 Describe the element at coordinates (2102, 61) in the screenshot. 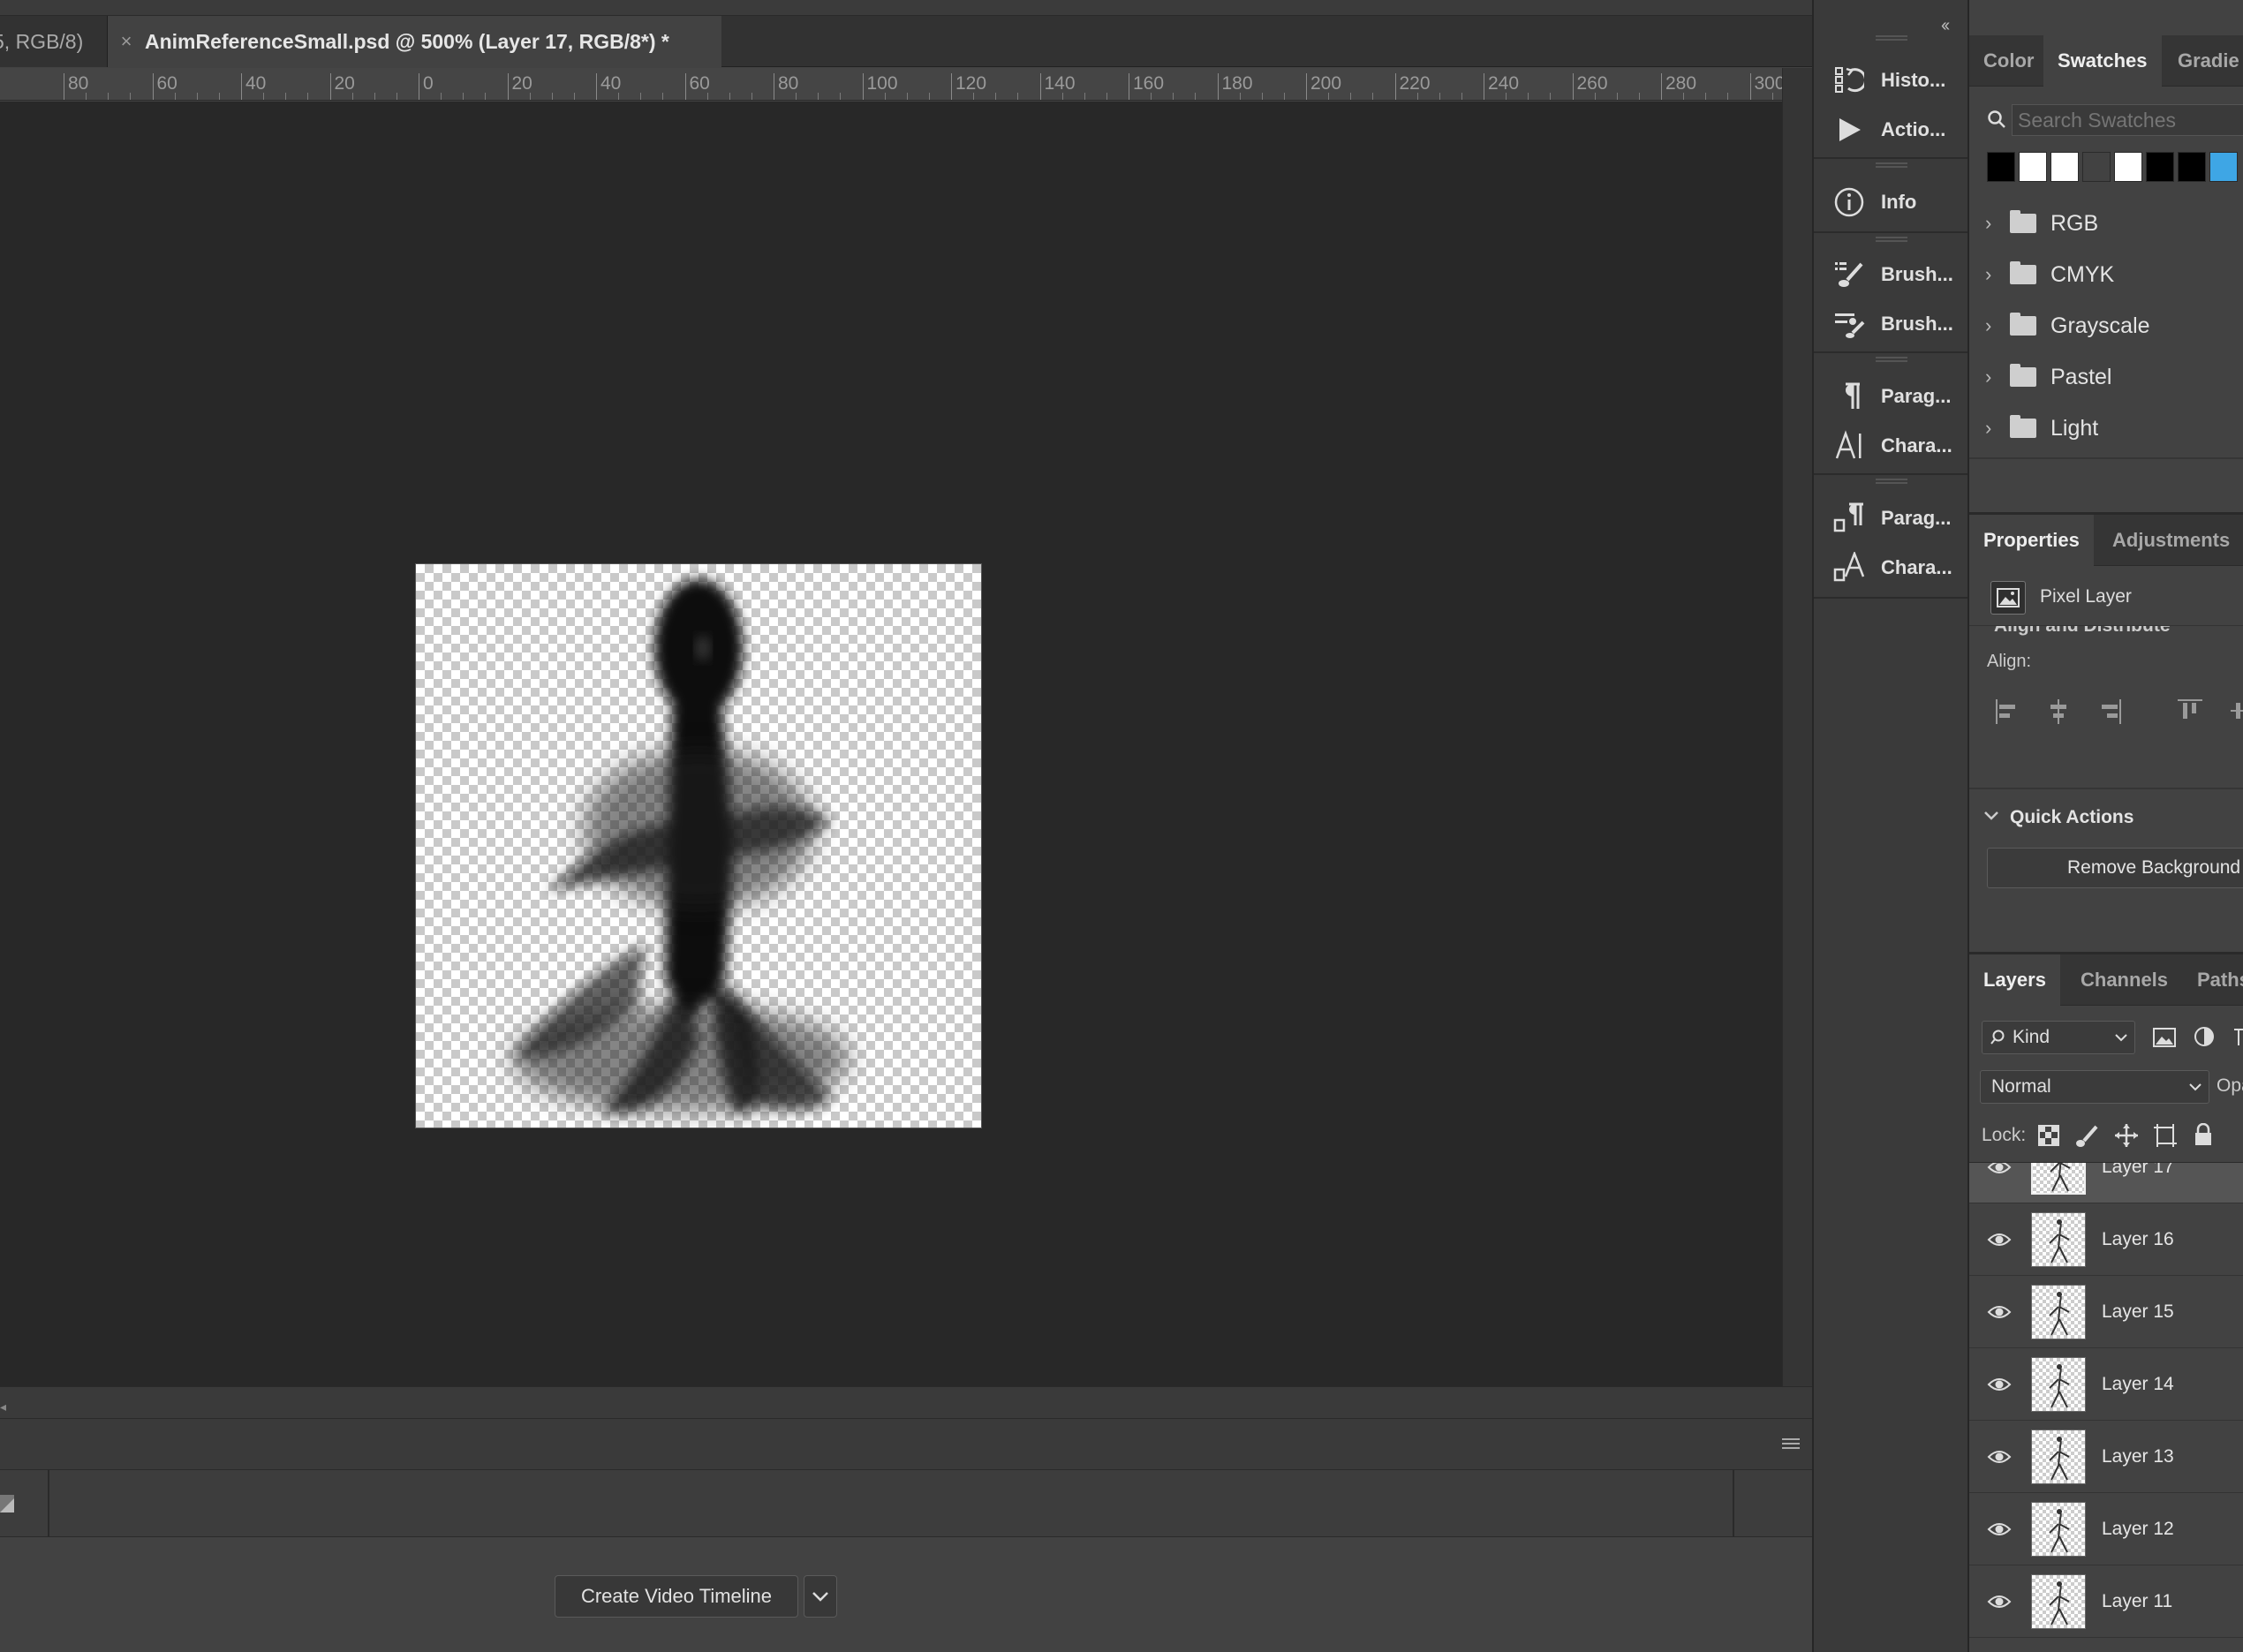

I see `tab-swatches: Swatches` at that location.